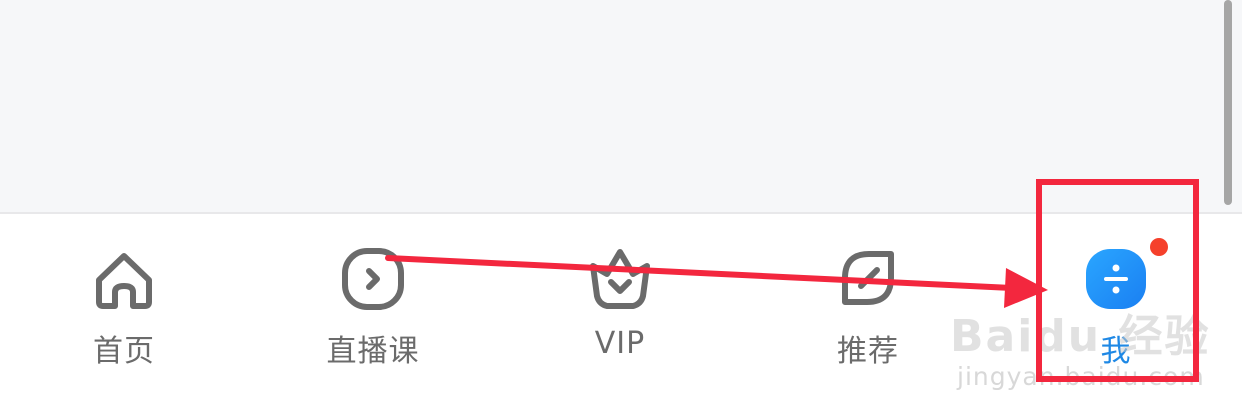 The width and height of the screenshot is (1242, 417). Describe the element at coordinates (868, 351) in the screenshot. I see `tab-recommend-label: 推荐` at that location.